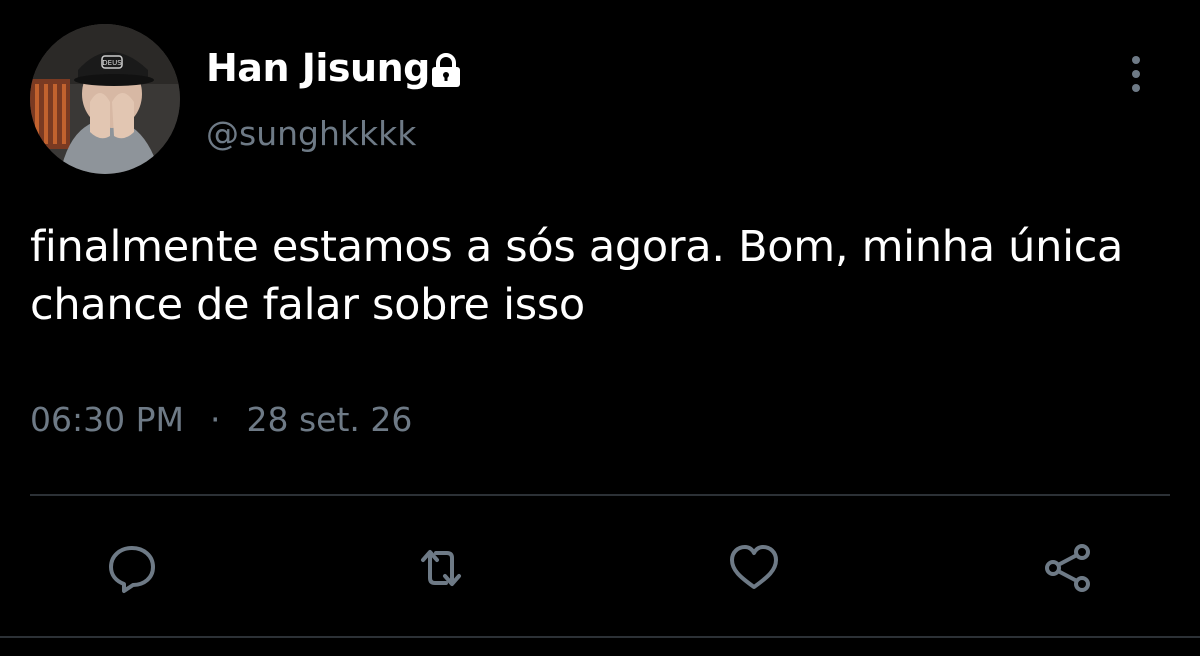  I want to click on like-icon, so click(754, 567).